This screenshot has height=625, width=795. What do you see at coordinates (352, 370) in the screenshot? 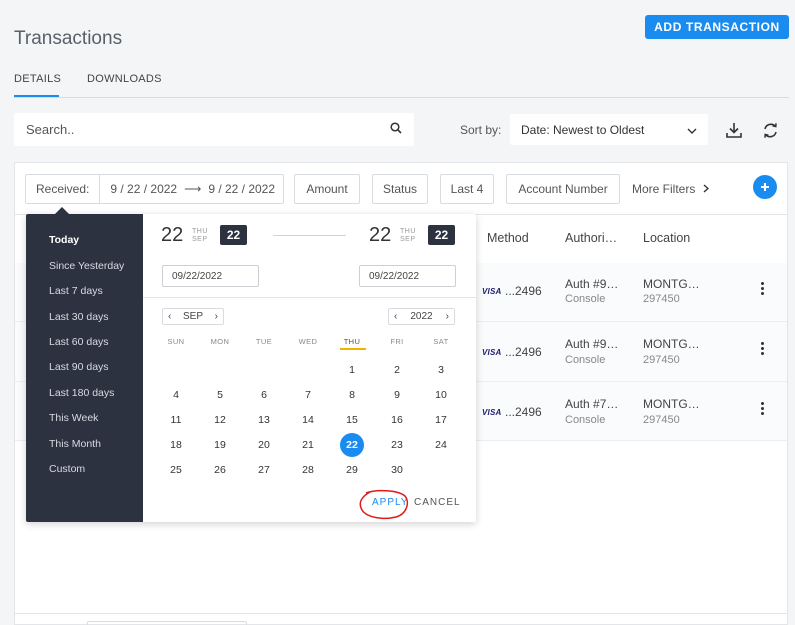
I see `calendar-day: 1` at bounding box center [352, 370].